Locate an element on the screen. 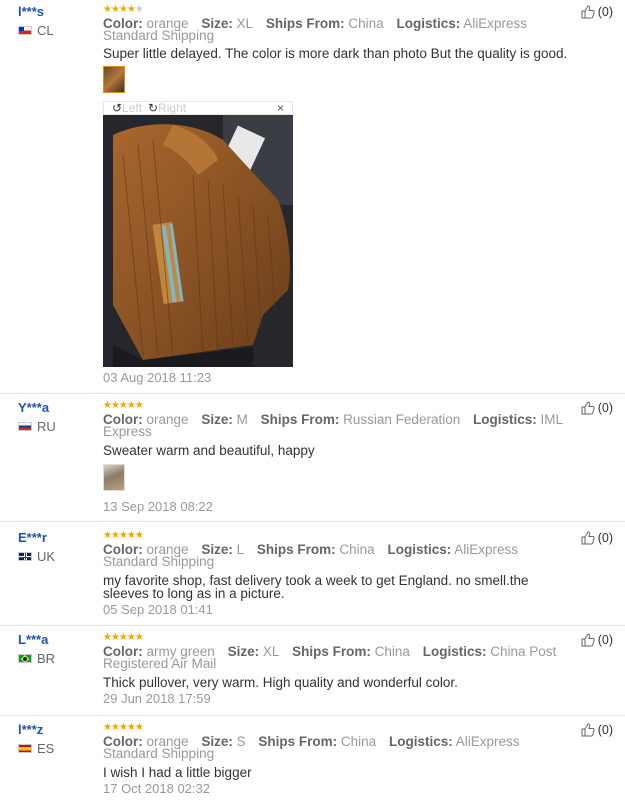  order-attributes: Color: army green Size: XL Ships From is located at coordinates (330, 657).